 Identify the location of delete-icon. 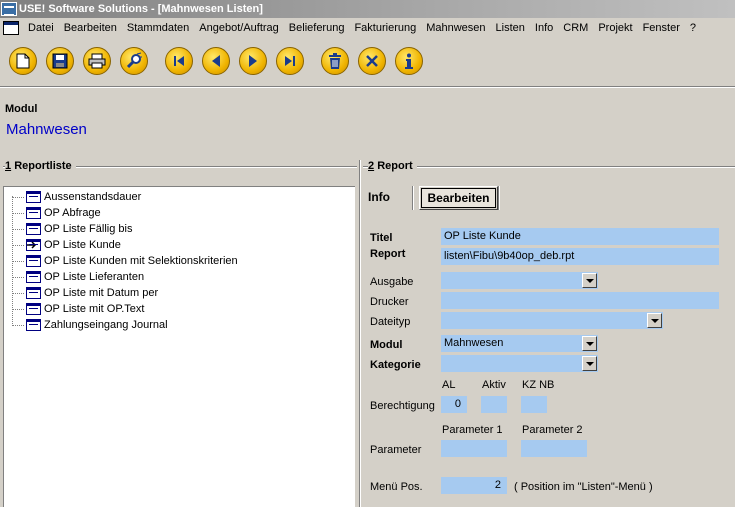
(335, 61).